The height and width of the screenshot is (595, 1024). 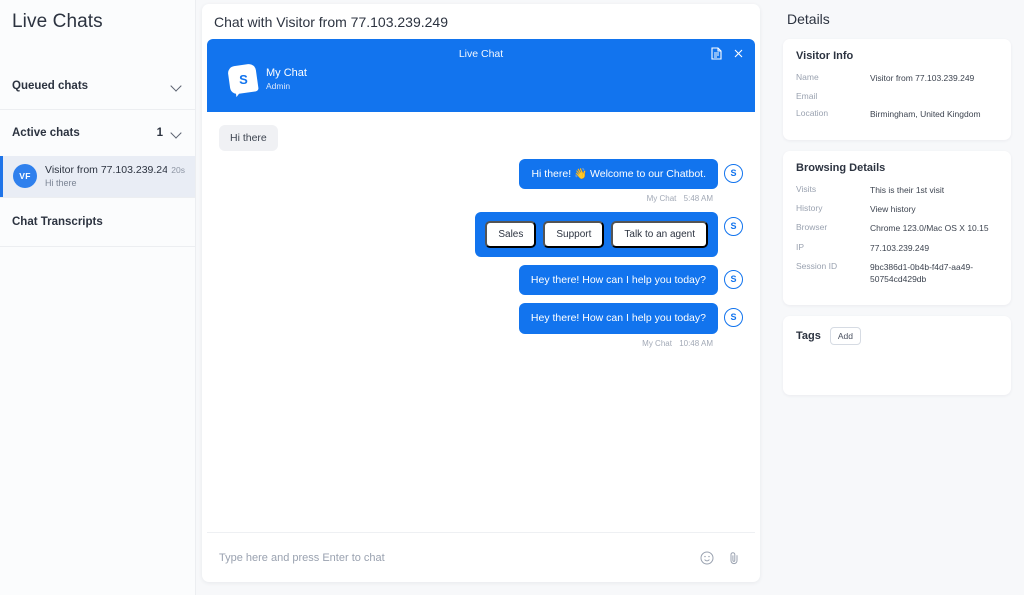 I want to click on visitor-info-row-name: Name Visitor from 77.103.239.249, so click(x=897, y=78).